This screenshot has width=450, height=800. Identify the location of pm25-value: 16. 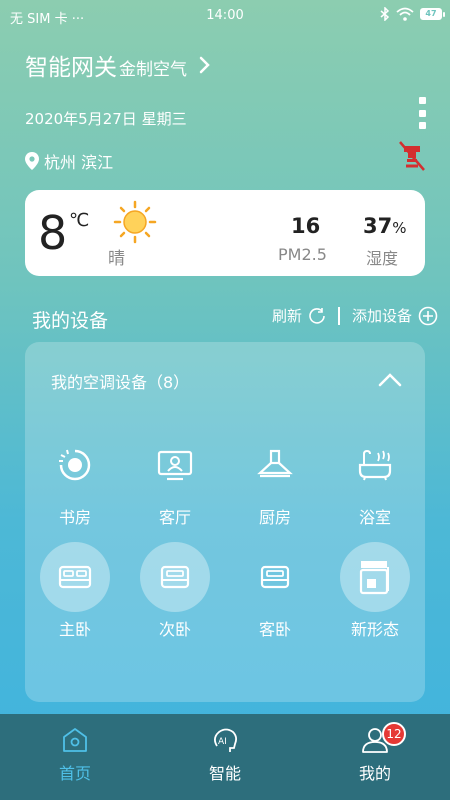
(306, 226).